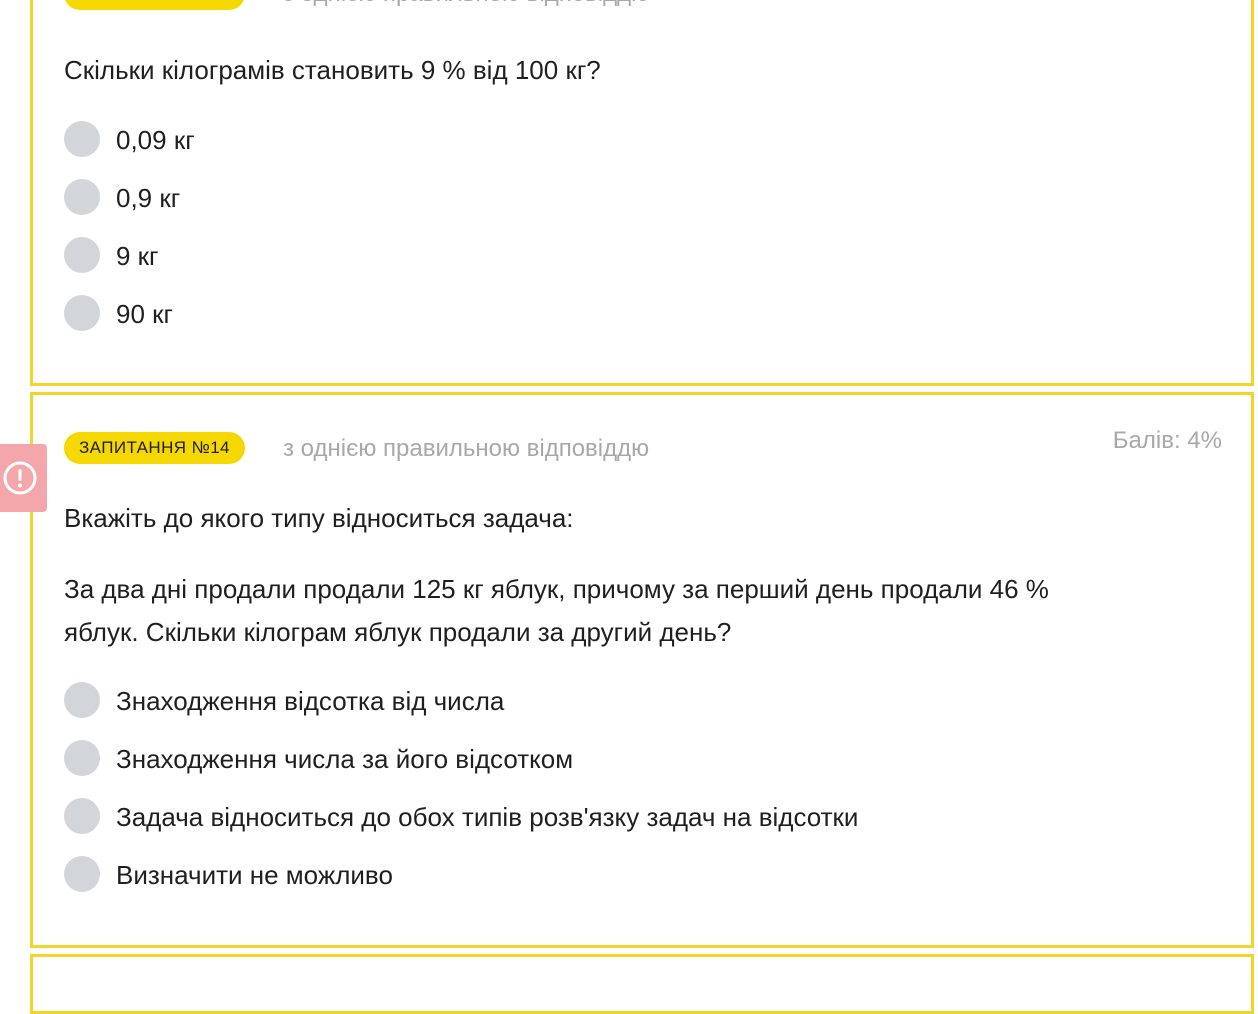  I want to click on answer-option: 0,9 кг, so click(129, 208).